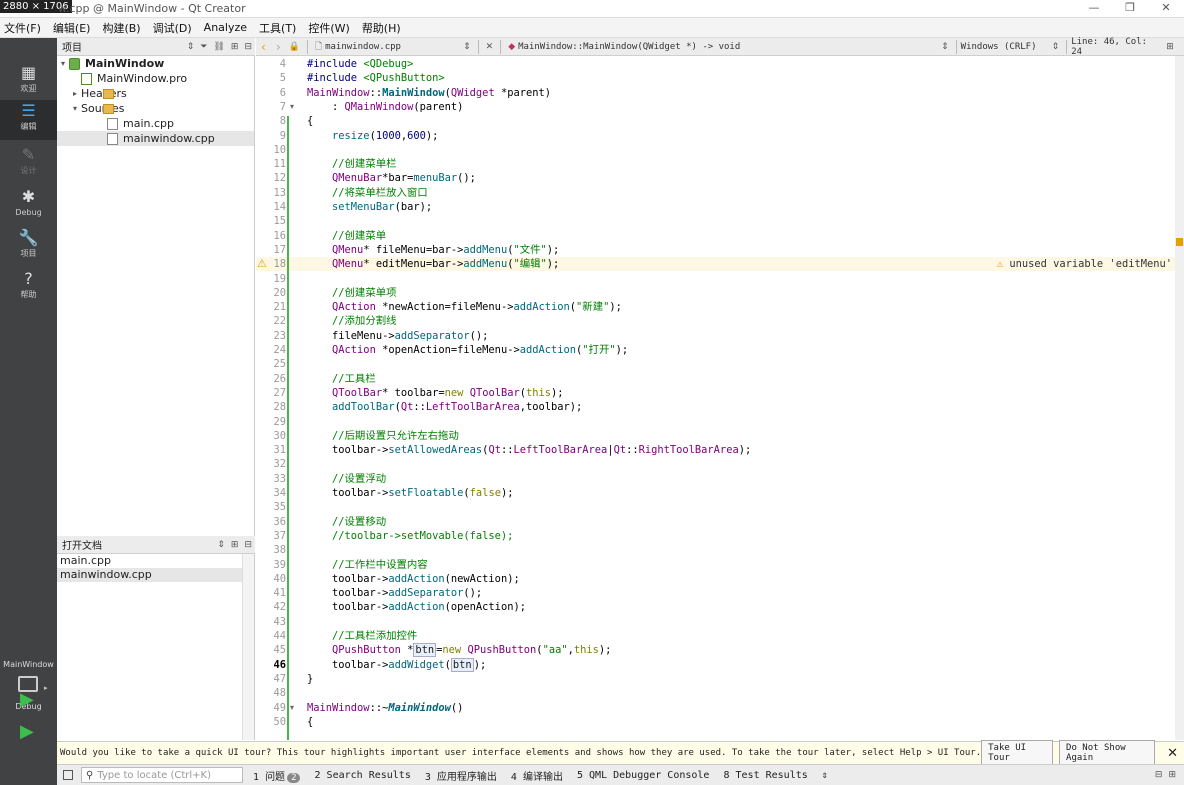  I want to click on mode-welcome: ▦ 欢迎, so click(28, 82).